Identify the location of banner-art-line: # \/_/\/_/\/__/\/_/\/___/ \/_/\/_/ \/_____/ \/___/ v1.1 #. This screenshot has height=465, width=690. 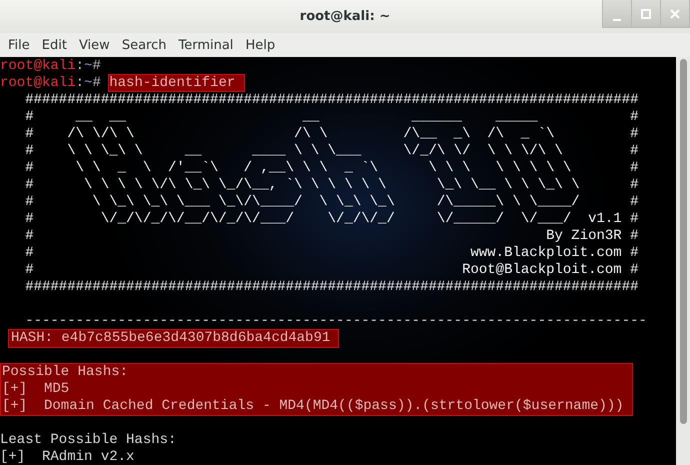
(331, 219).